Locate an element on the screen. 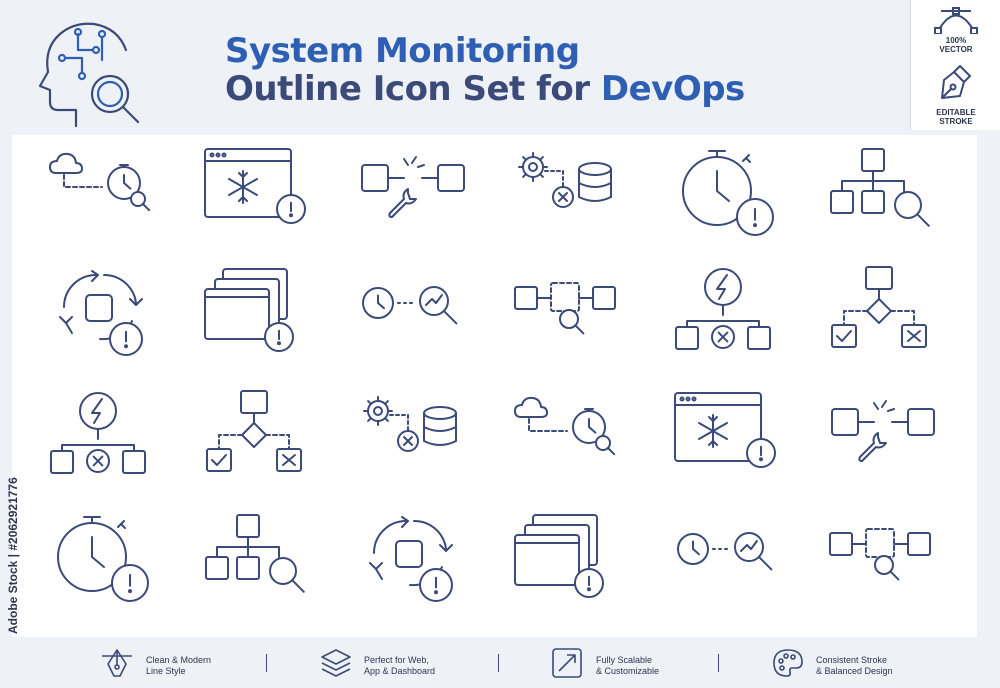 This screenshot has height=688, width=1000. scale-arrow-icon is located at coordinates (567, 663).